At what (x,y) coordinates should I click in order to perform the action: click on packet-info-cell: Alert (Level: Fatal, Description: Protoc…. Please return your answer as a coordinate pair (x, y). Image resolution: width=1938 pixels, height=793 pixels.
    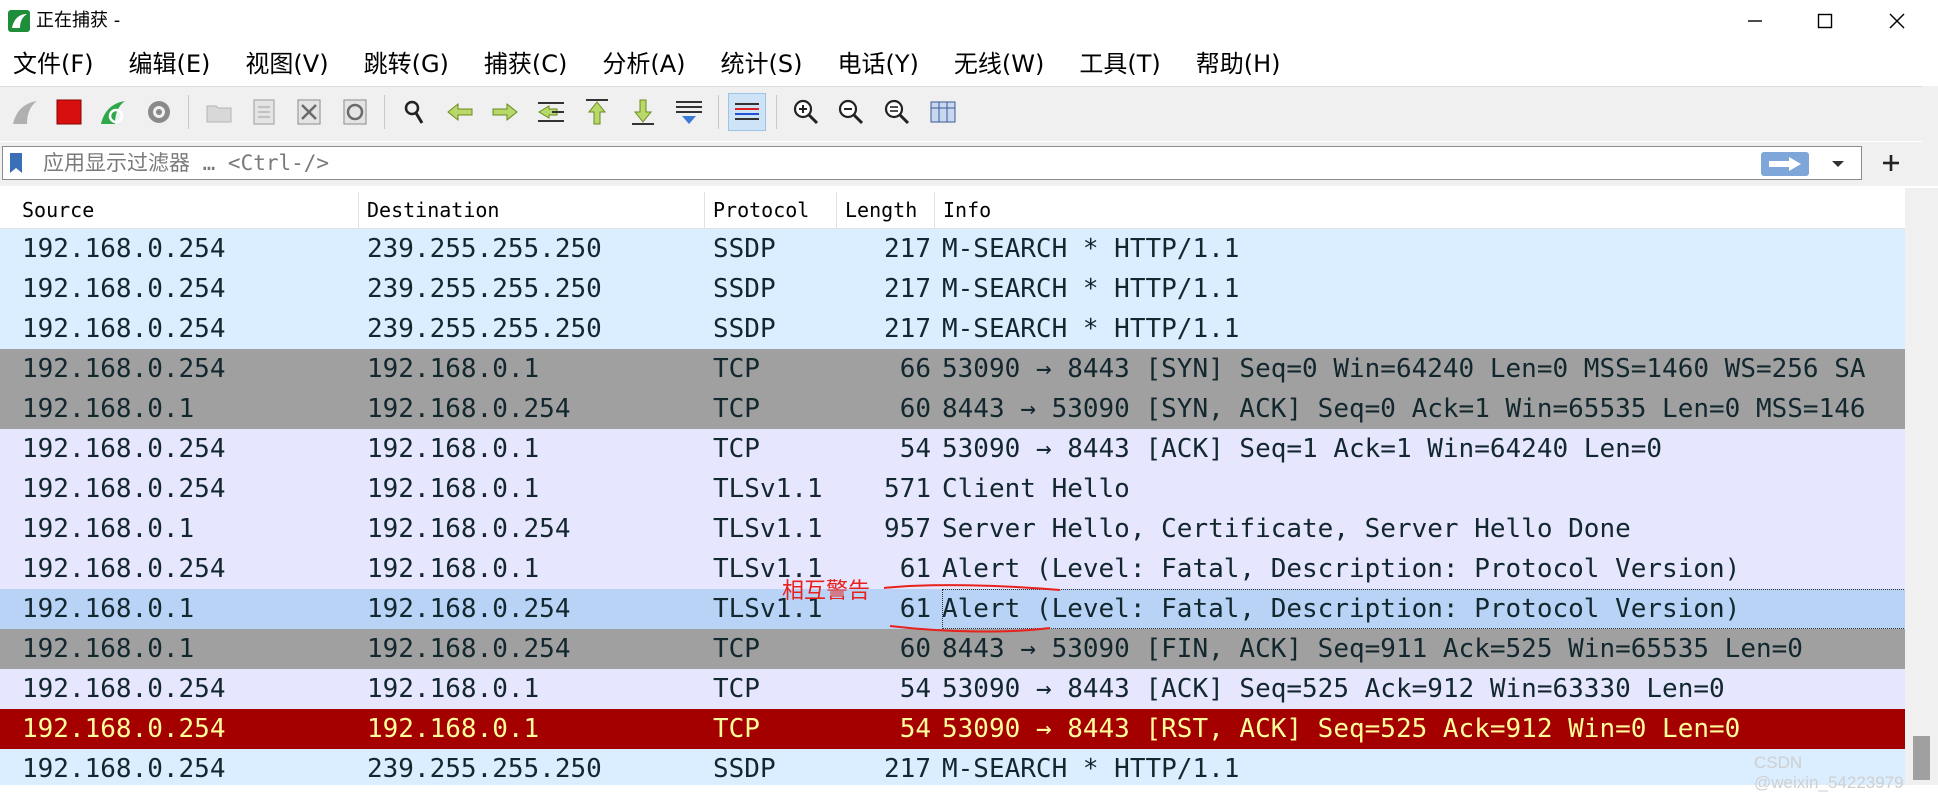
    Looking at the image, I should click on (1423, 609).